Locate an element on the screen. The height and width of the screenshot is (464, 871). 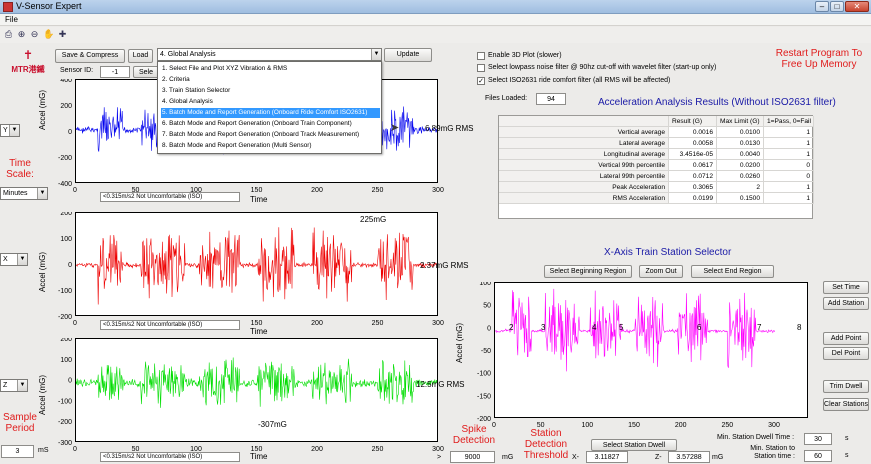
plot1-x-tick: 200 is located at coordinates (317, 190).